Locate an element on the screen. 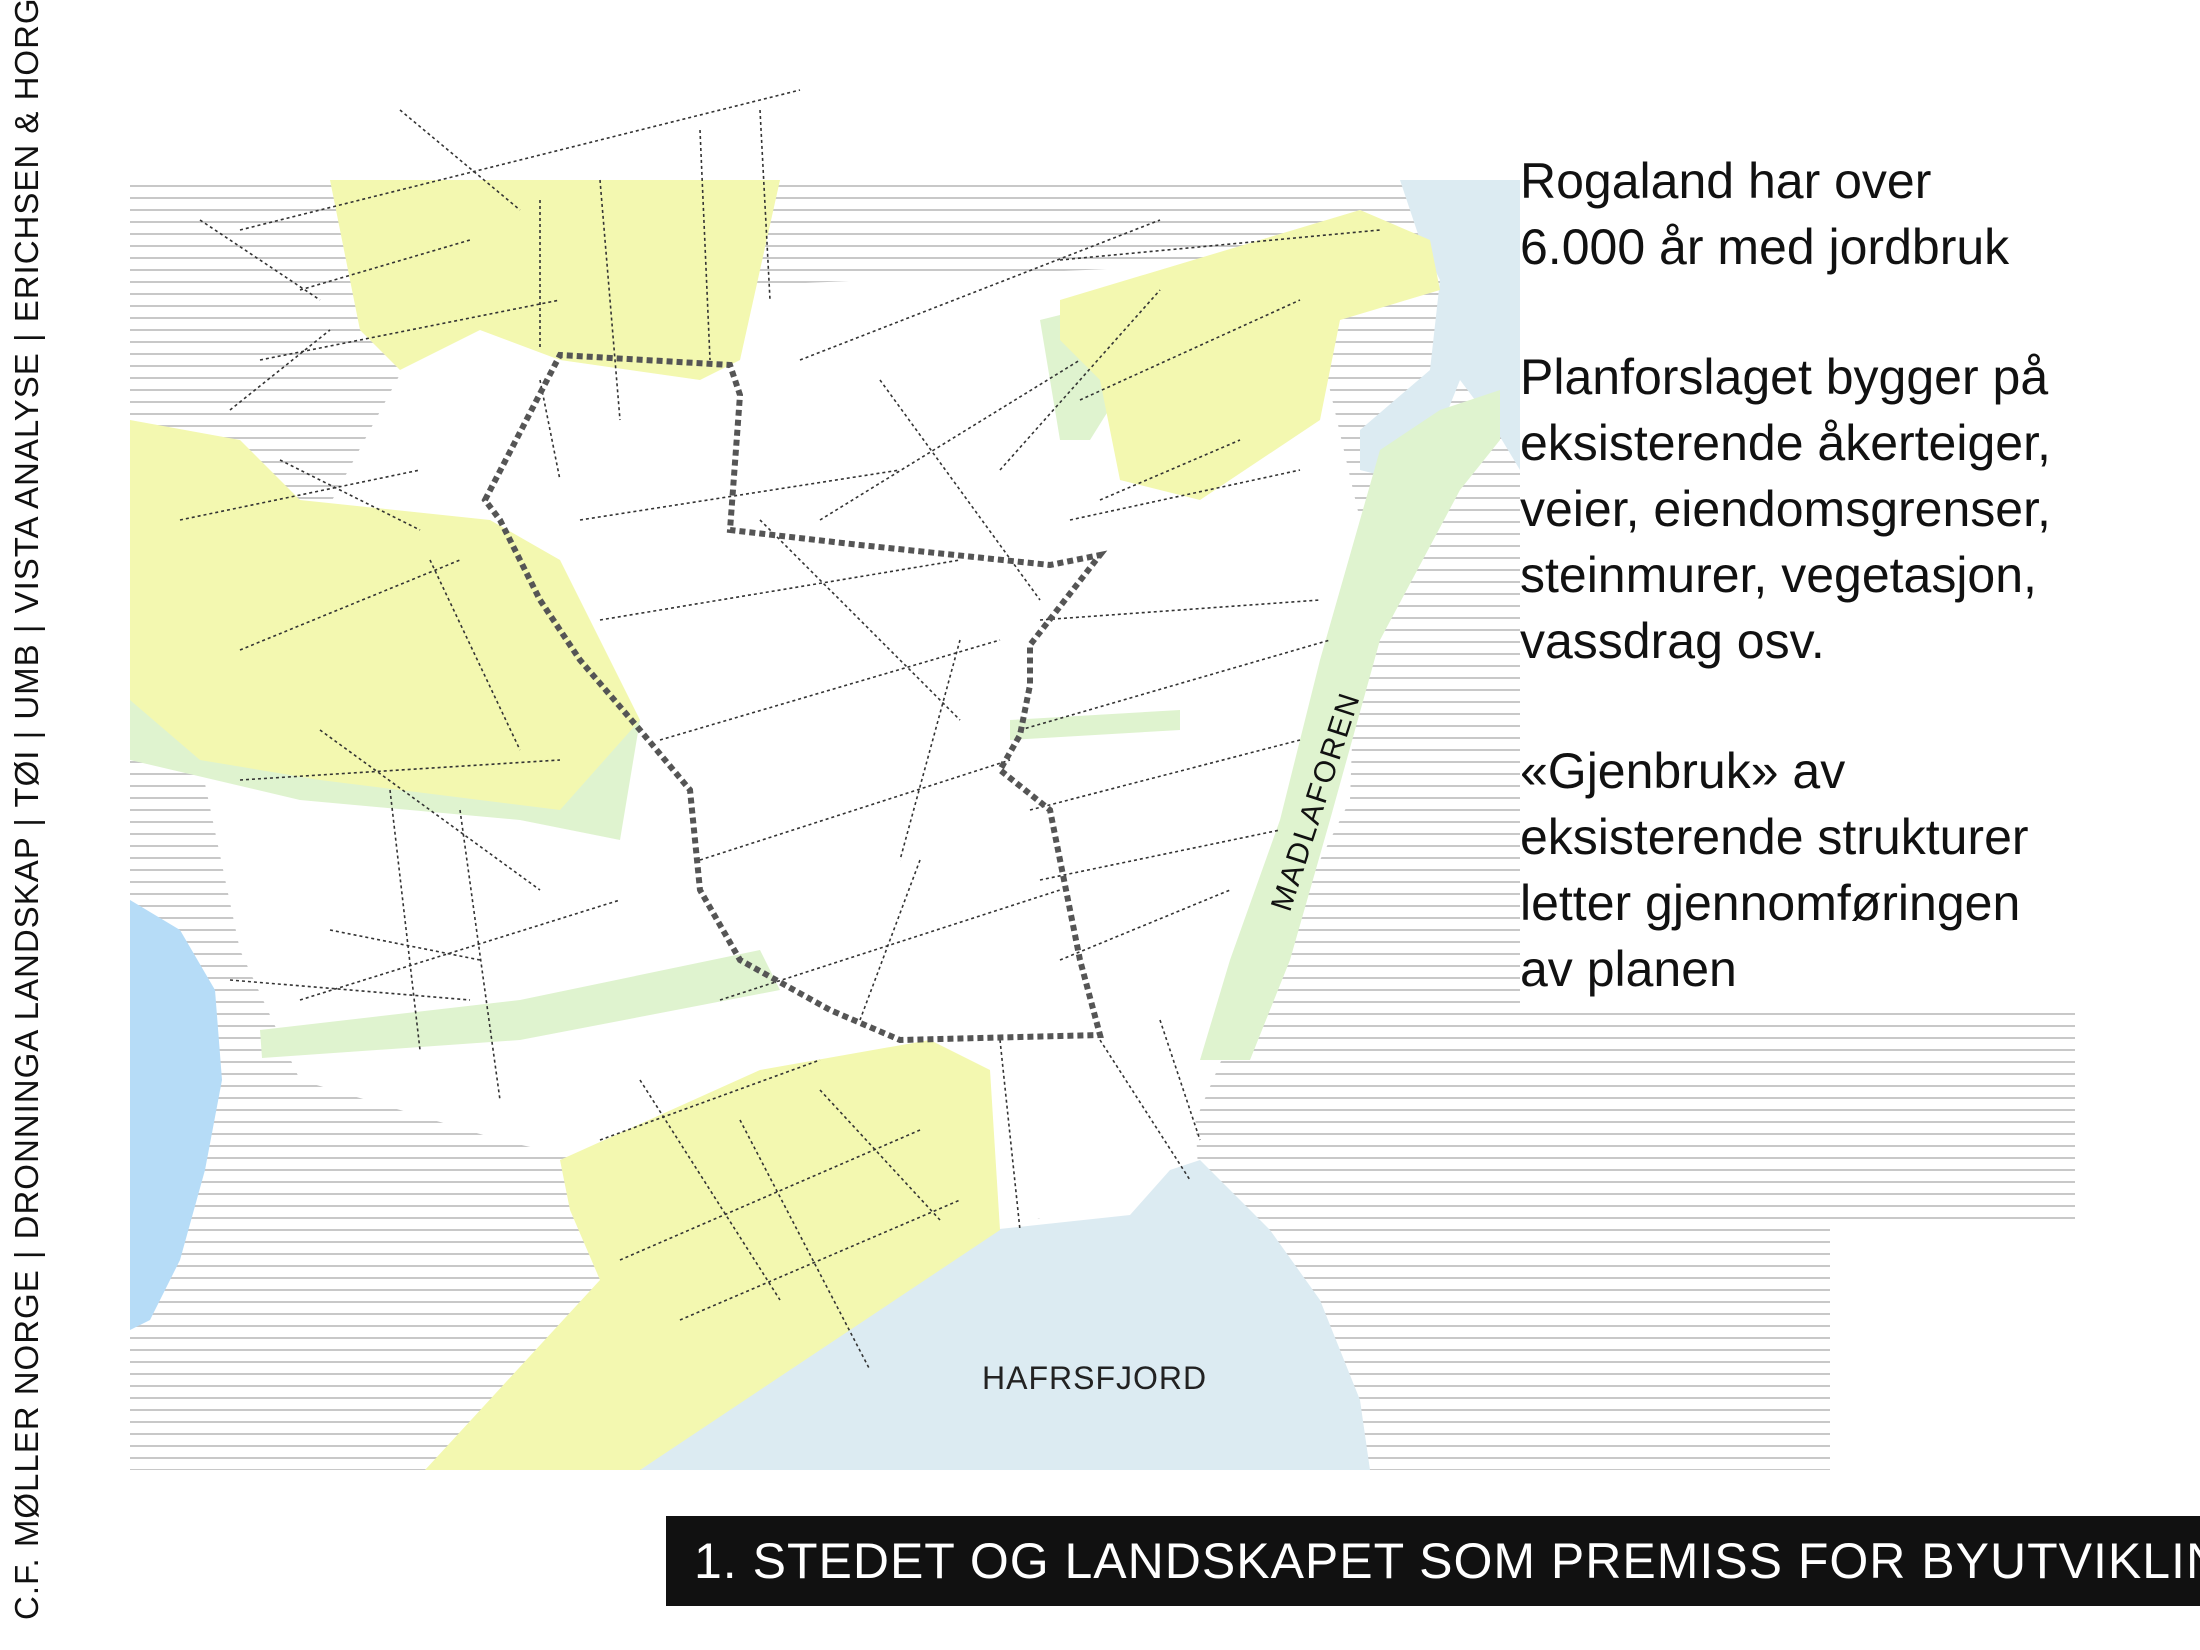 The height and width of the screenshot is (1650, 2200). label-hafrsfjord: HAFRSFJORD is located at coordinates (1095, 1378).